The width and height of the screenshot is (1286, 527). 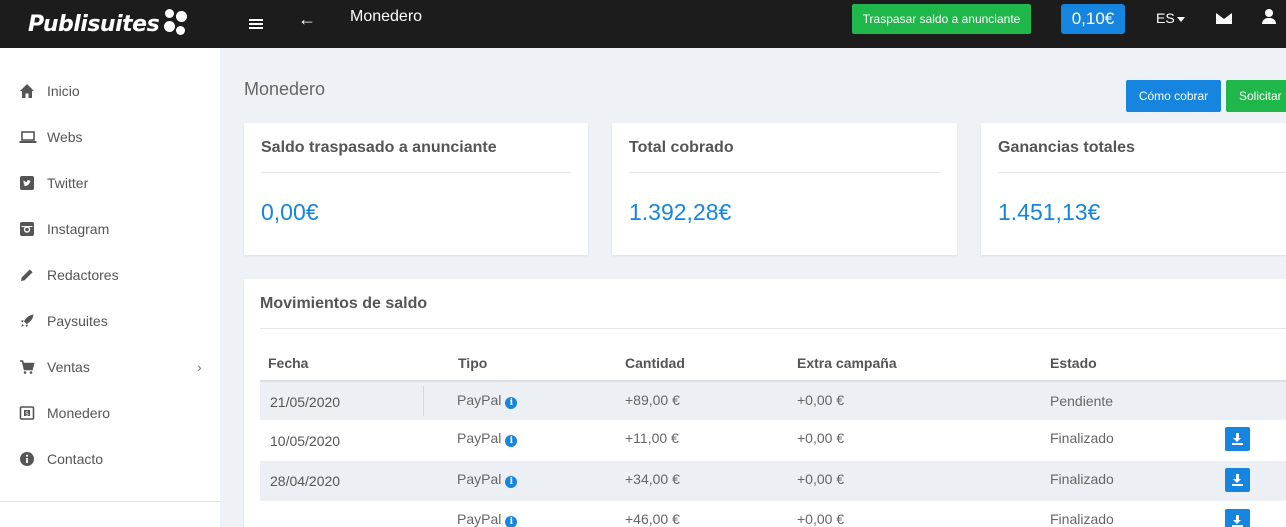 What do you see at coordinates (305, 481) in the screenshot?
I see `cell-date: 28/04/2020` at bounding box center [305, 481].